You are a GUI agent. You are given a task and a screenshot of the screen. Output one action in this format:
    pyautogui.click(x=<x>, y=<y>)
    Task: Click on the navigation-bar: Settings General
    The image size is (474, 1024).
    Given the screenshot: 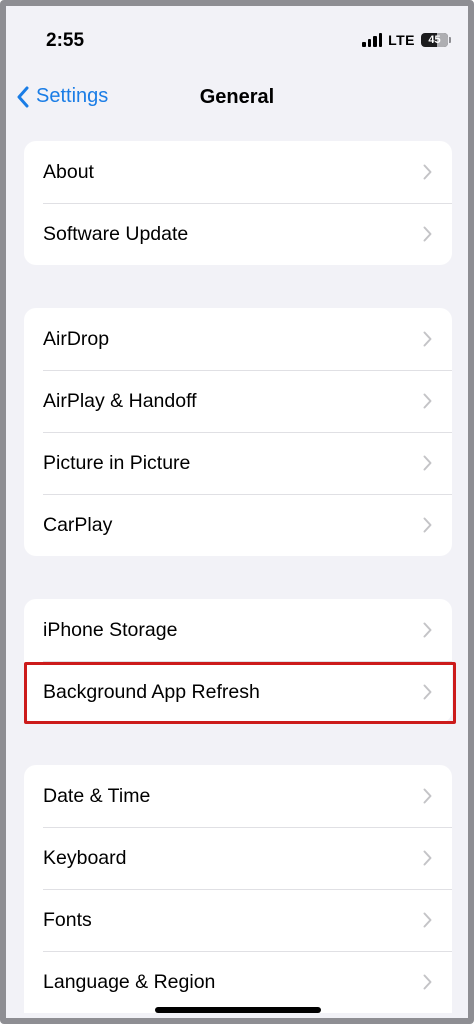 What is the action you would take?
    pyautogui.click(x=237, y=99)
    